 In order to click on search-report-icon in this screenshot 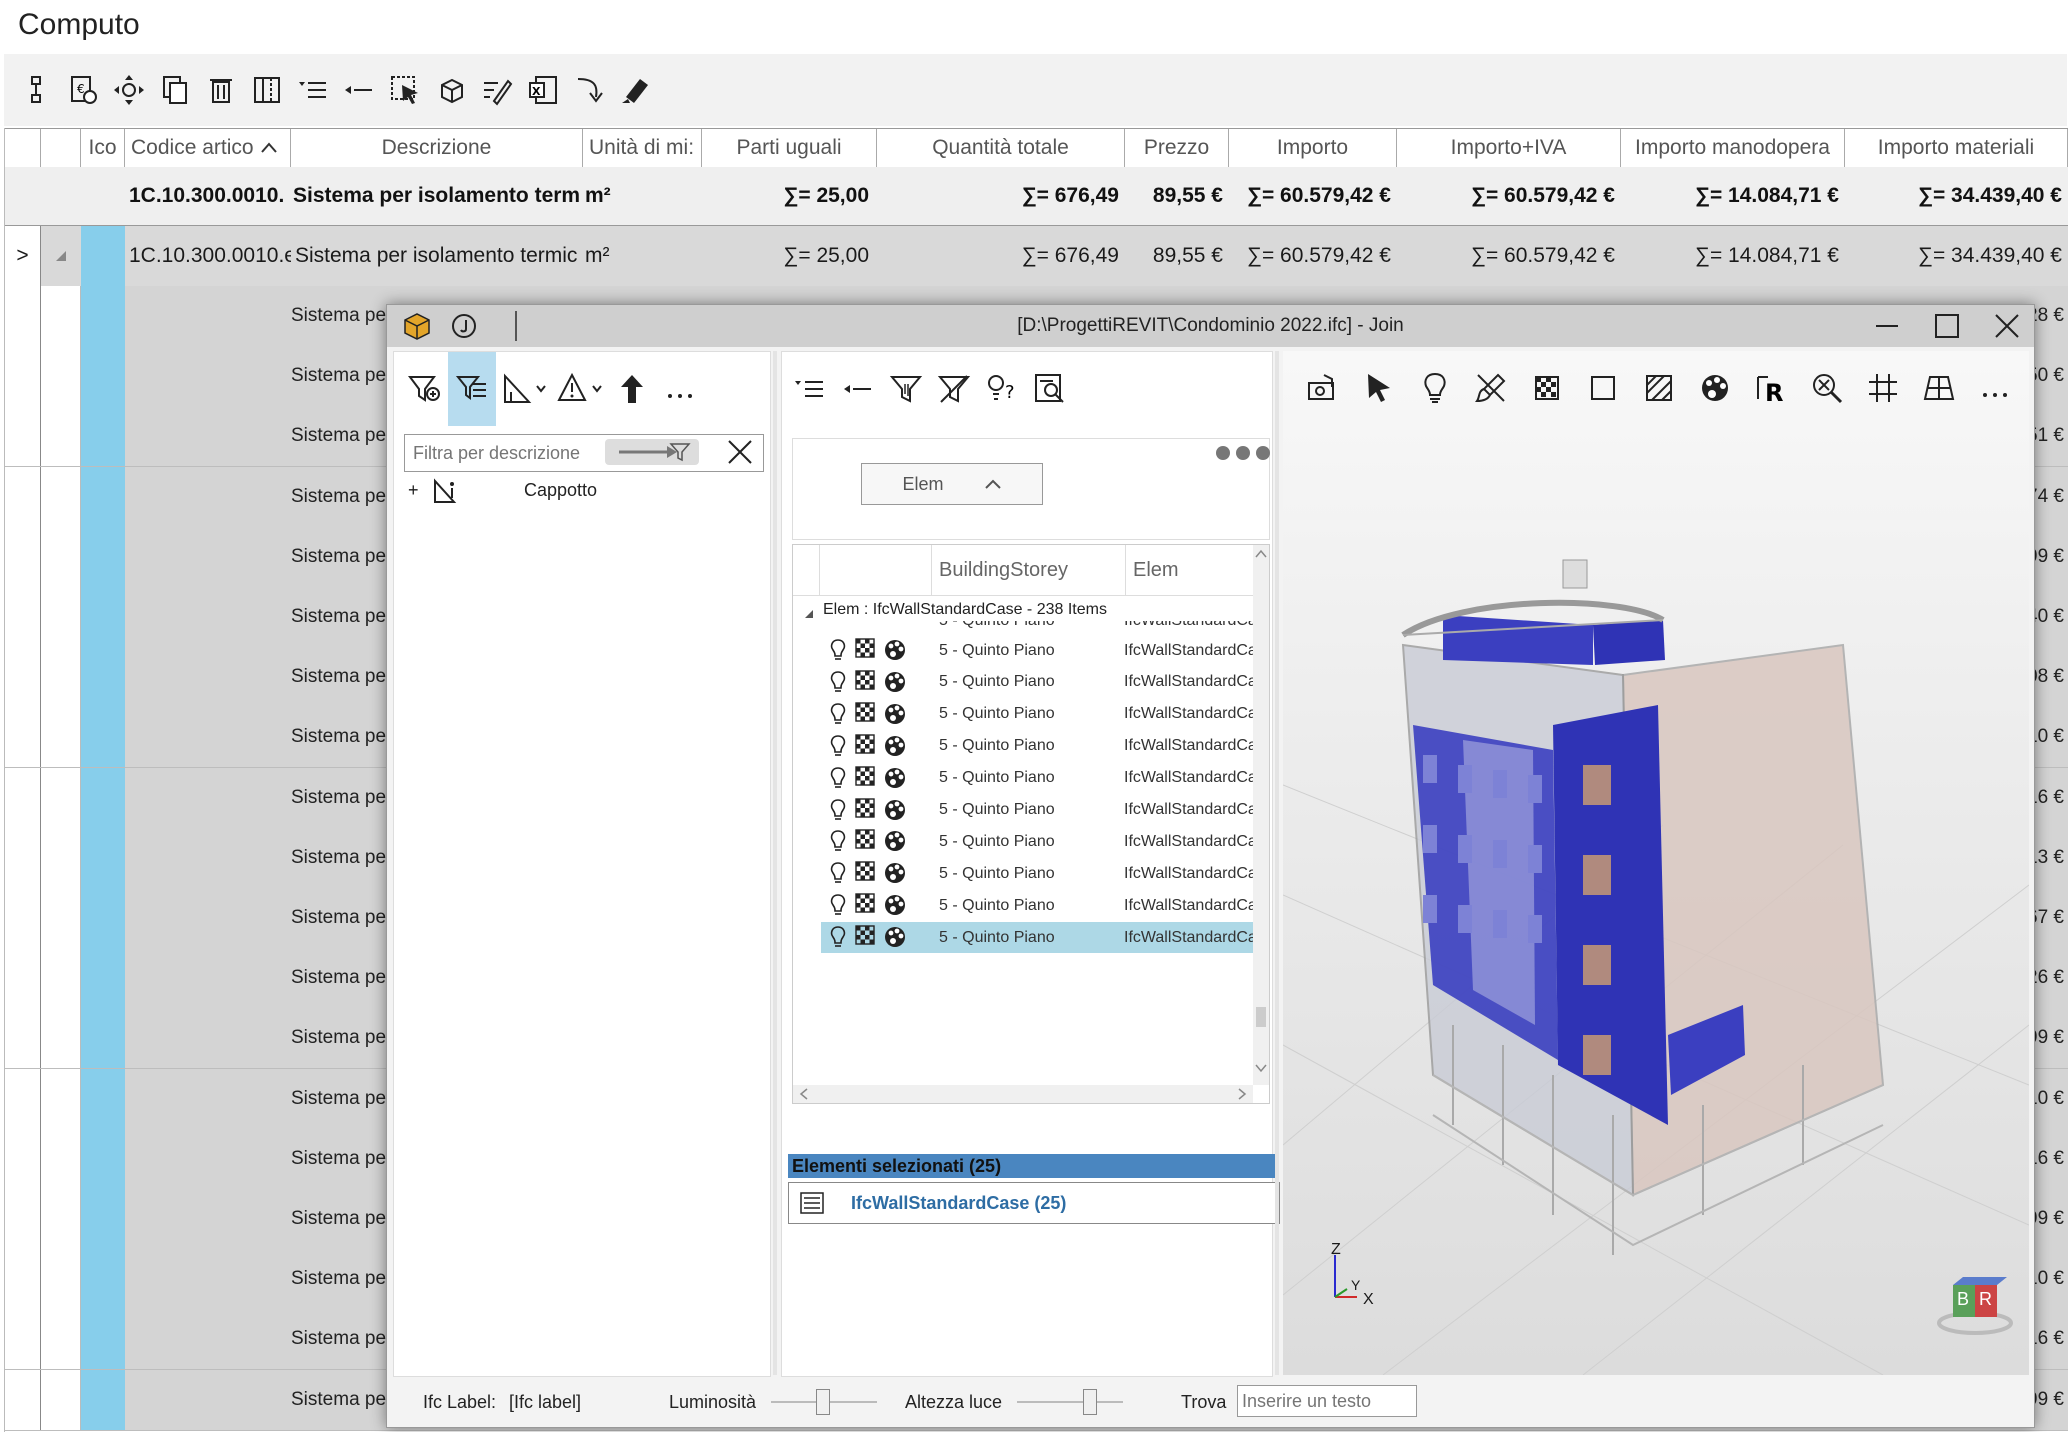, I will do `click(1050, 389)`.